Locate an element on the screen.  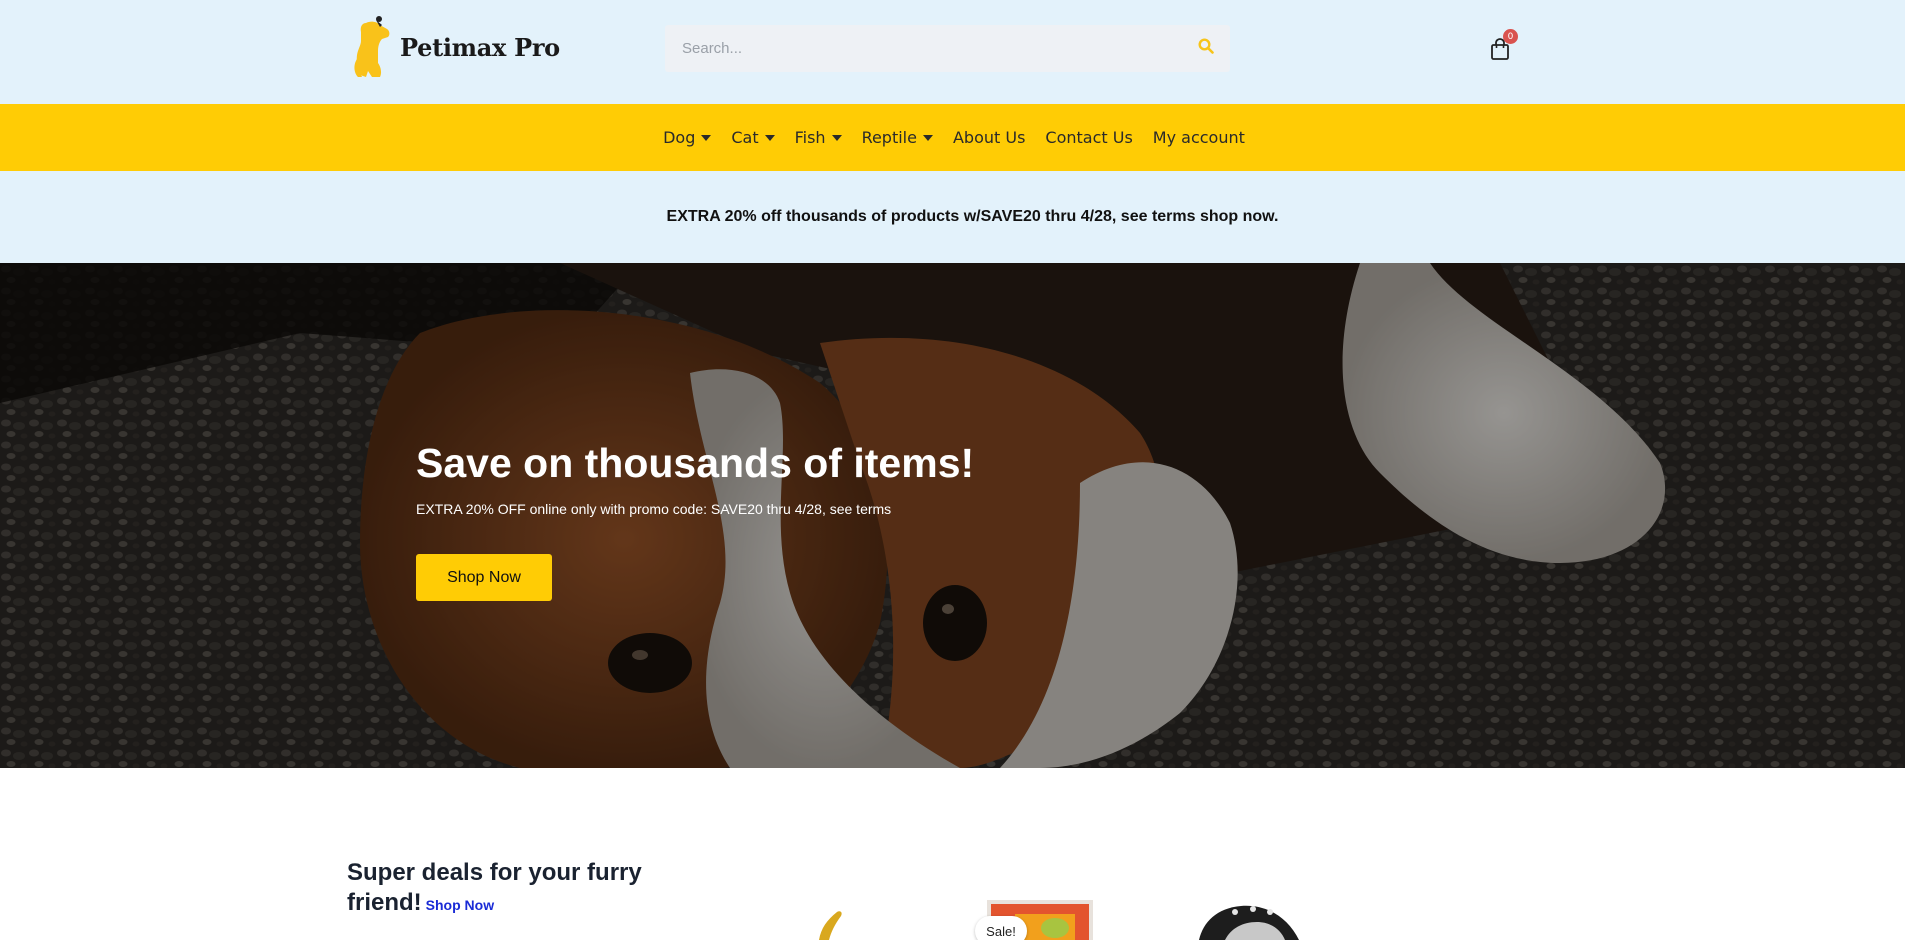
nav-item-dog: Dog is located at coordinates (687, 138).